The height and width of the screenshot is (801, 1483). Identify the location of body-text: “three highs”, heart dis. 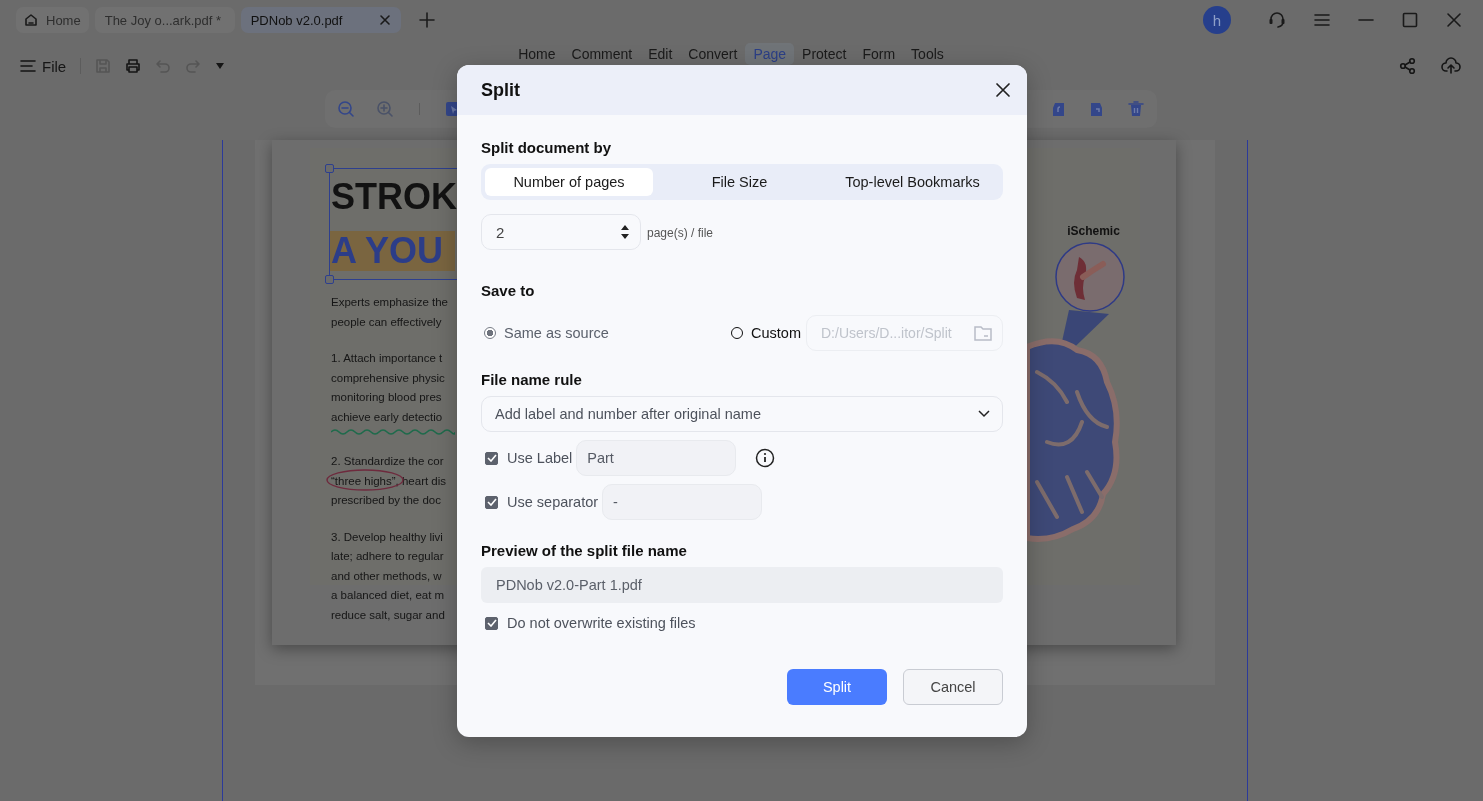
(389, 481).